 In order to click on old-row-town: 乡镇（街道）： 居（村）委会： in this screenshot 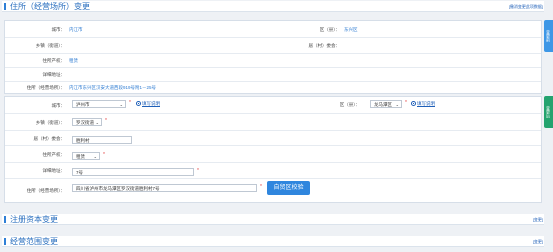, I will do `click(273, 46)`.